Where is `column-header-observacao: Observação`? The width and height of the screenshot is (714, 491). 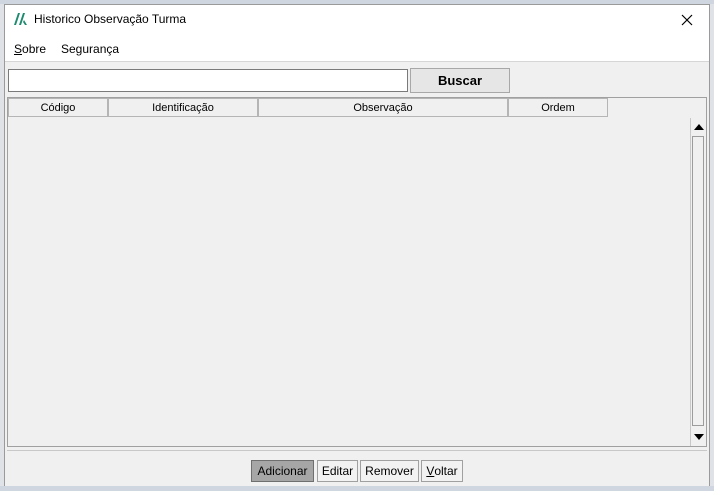
column-header-observacao: Observação is located at coordinates (383, 107).